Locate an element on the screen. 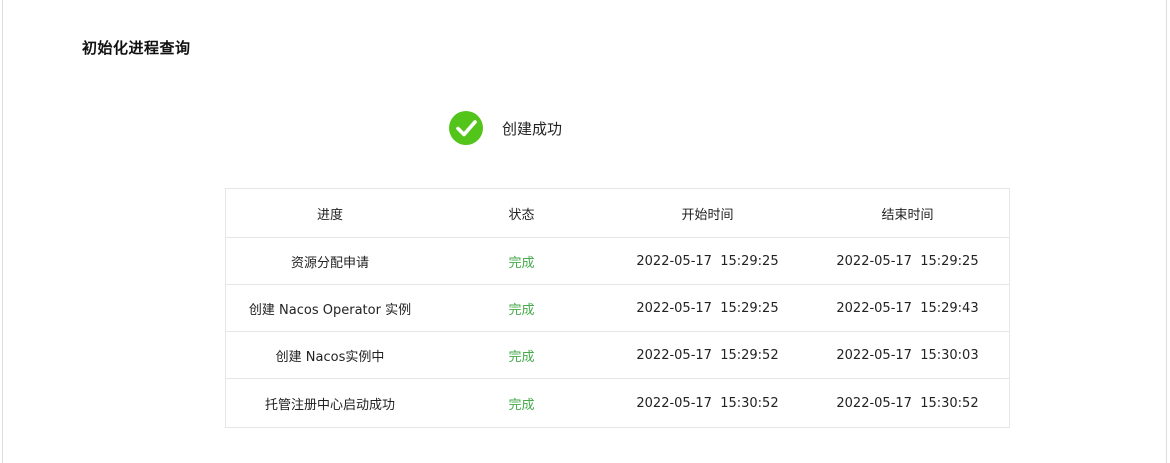 This screenshot has width=1170, height=463. header-start-time: 开始时间 is located at coordinates (707, 215).